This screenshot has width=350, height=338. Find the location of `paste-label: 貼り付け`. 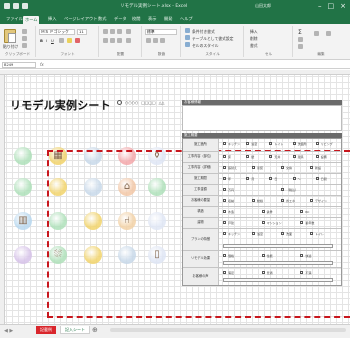

paste-label: 貼り付け is located at coordinates (10, 47).